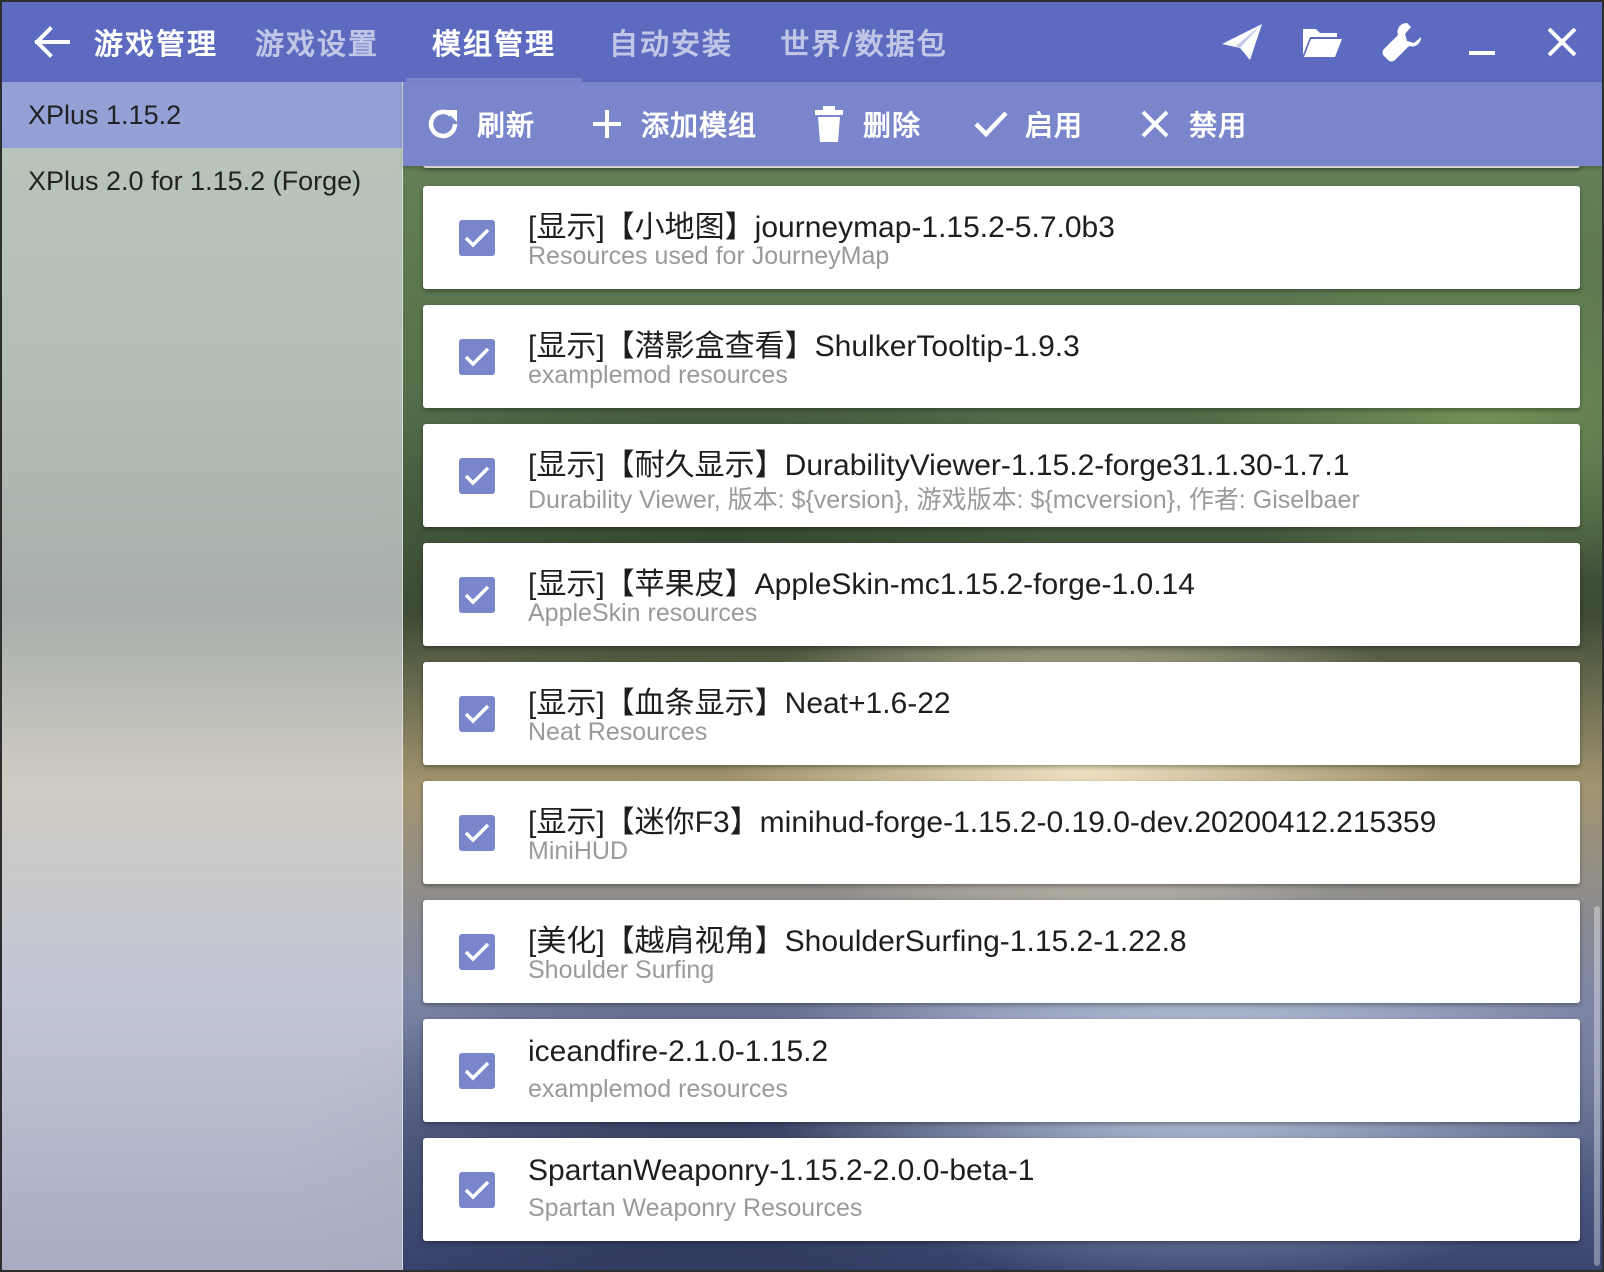 This screenshot has width=1604, height=1272. Describe the element at coordinates (699, 125) in the screenshot. I see `add-mod-label: 添加模组` at that location.